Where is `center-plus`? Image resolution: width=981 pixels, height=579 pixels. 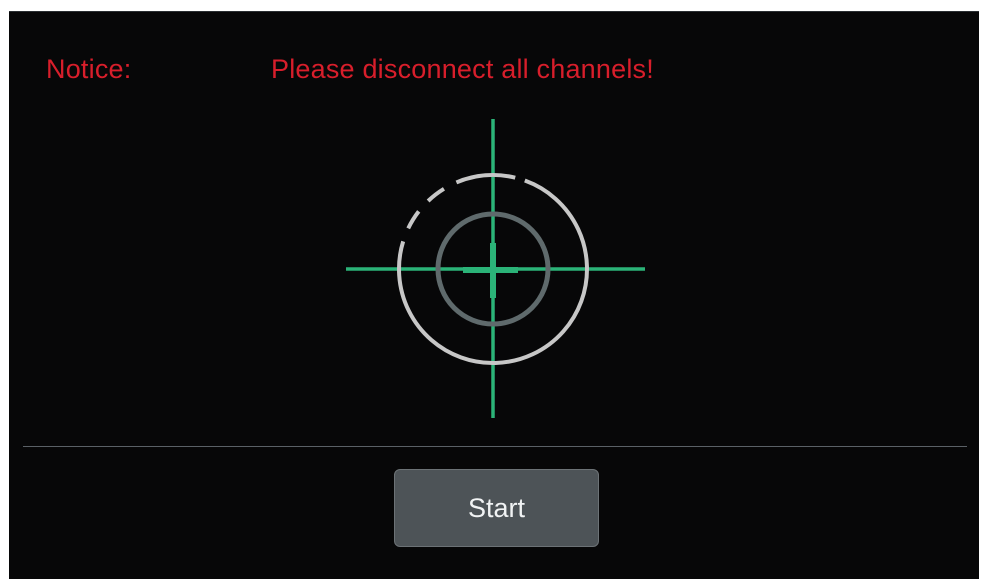
center-plus is located at coordinates (490, 270).